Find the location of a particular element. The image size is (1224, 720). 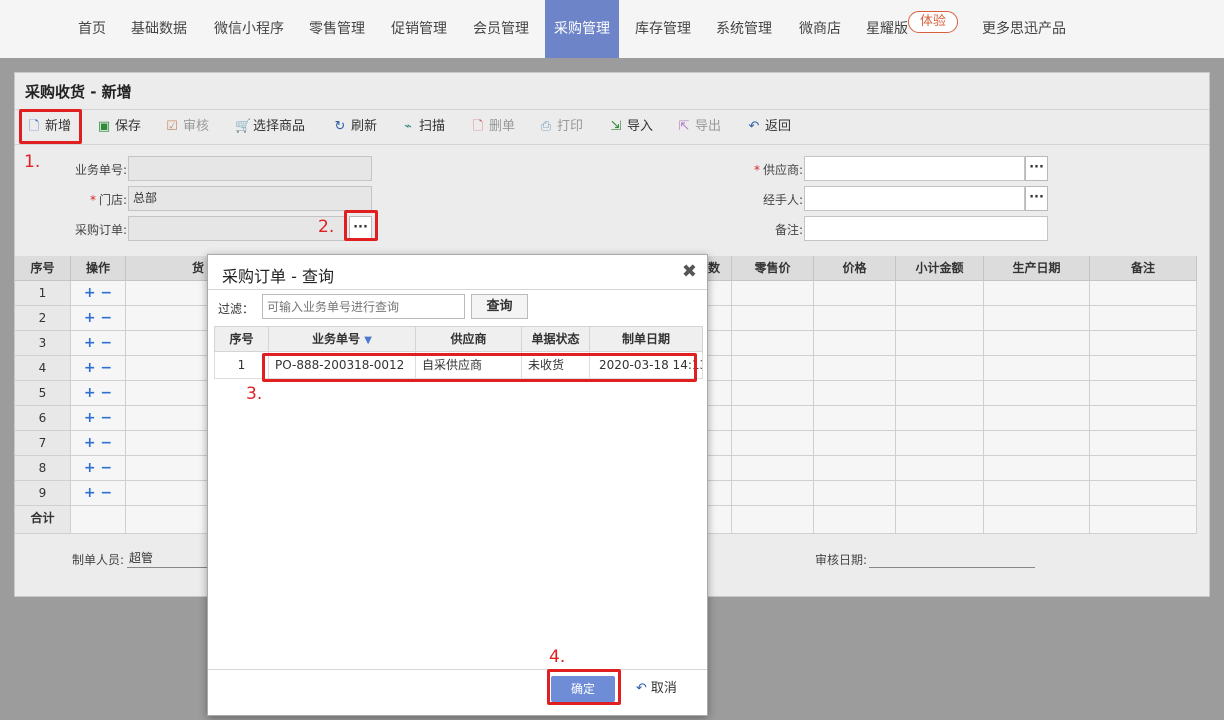

po-field is located at coordinates (237, 228).